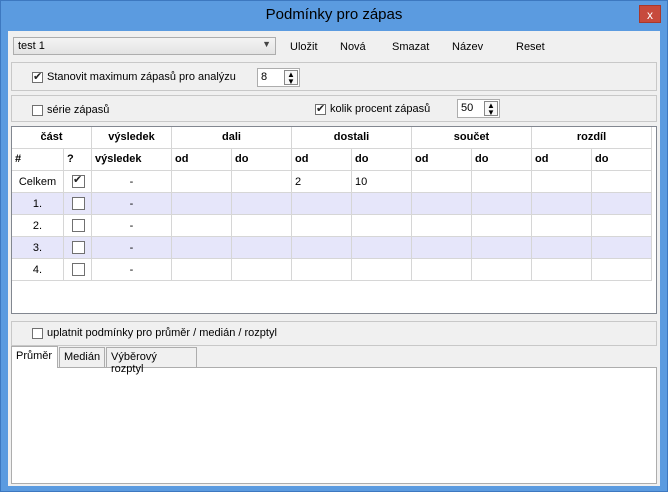  What do you see at coordinates (52, 138) in the screenshot?
I see `group-header: část` at bounding box center [52, 138].